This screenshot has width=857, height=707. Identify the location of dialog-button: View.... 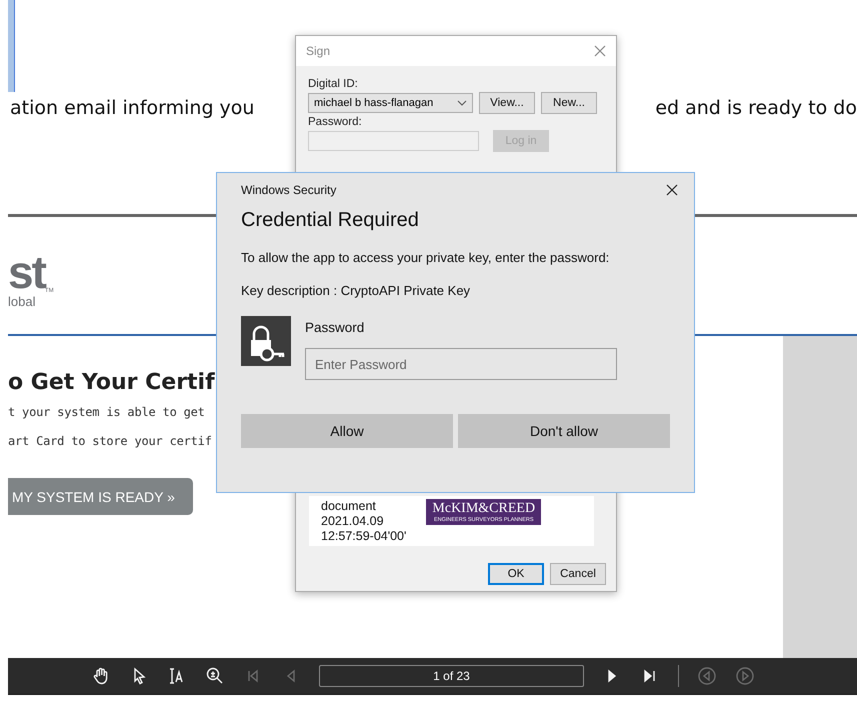
(507, 103).